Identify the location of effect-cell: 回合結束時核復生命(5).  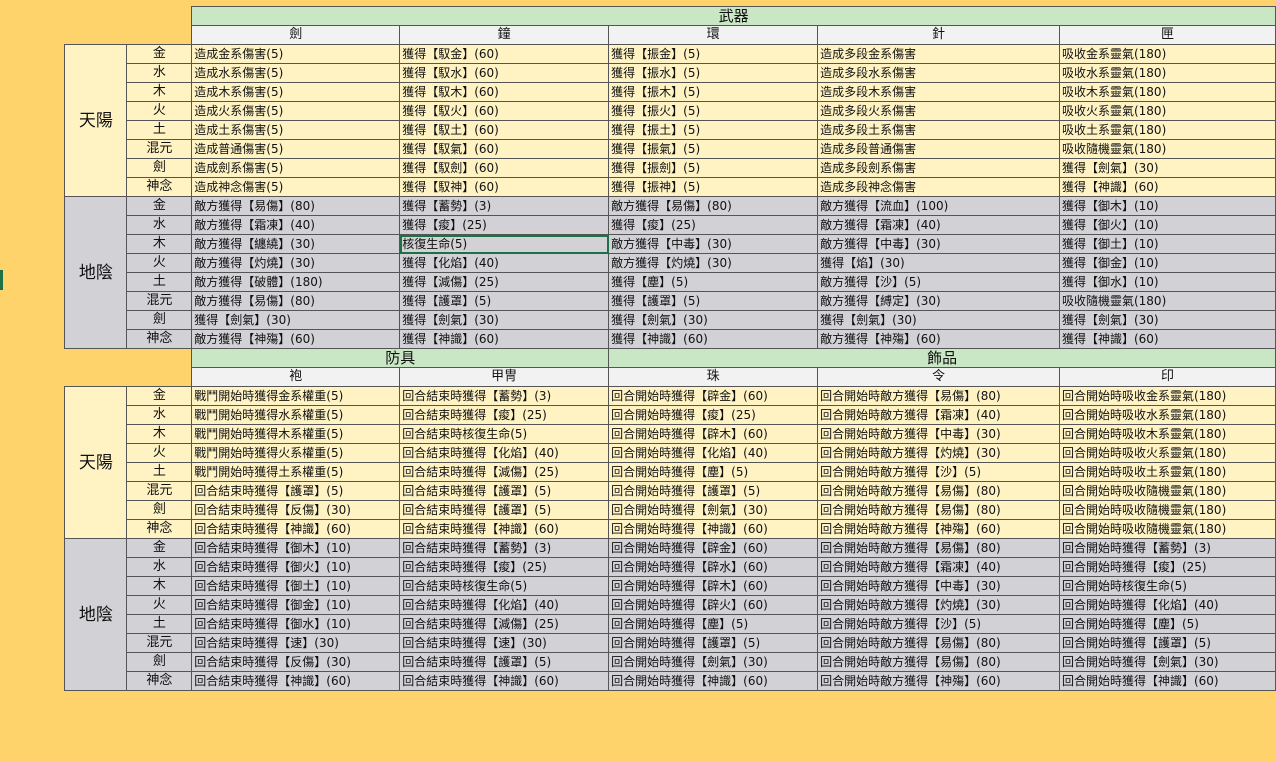
(504, 586).